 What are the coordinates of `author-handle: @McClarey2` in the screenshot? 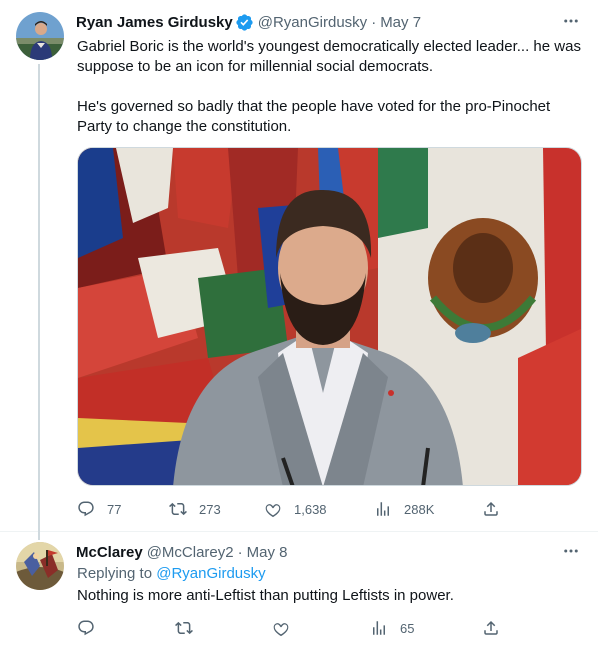 It's located at (190, 552).